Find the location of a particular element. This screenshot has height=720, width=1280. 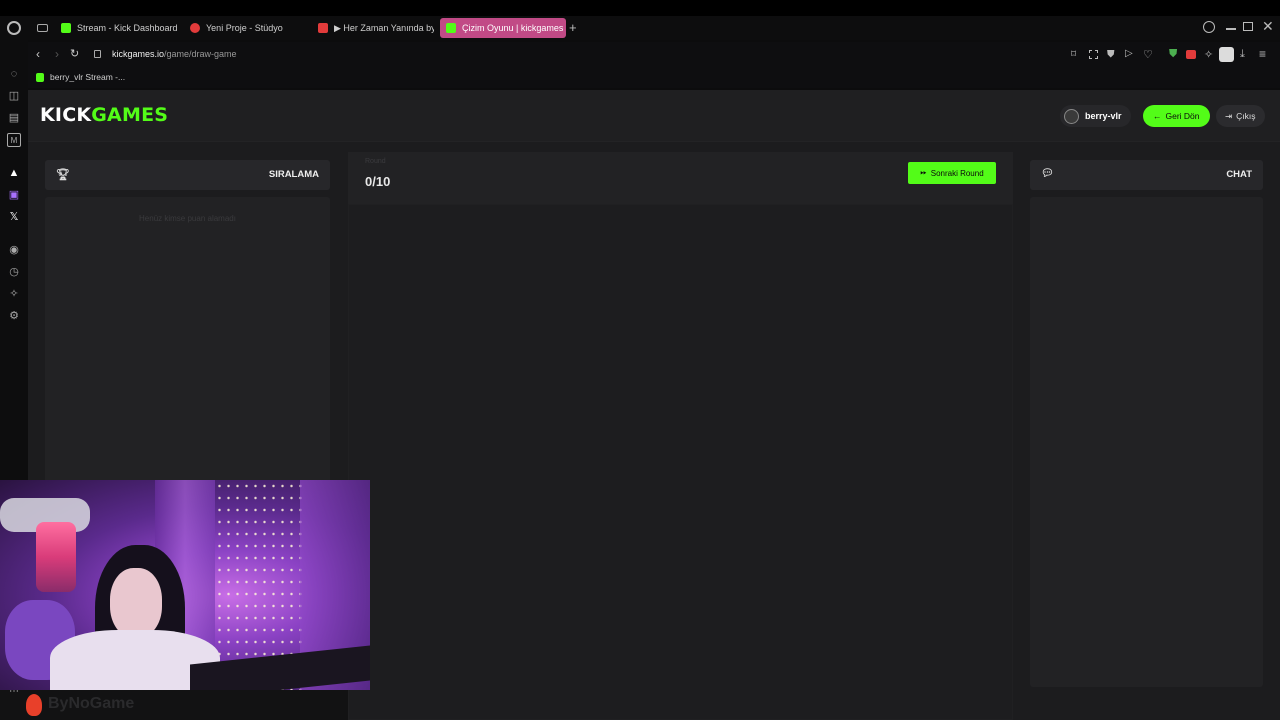

arrow-left-icon: ← is located at coordinates (1157, 116).